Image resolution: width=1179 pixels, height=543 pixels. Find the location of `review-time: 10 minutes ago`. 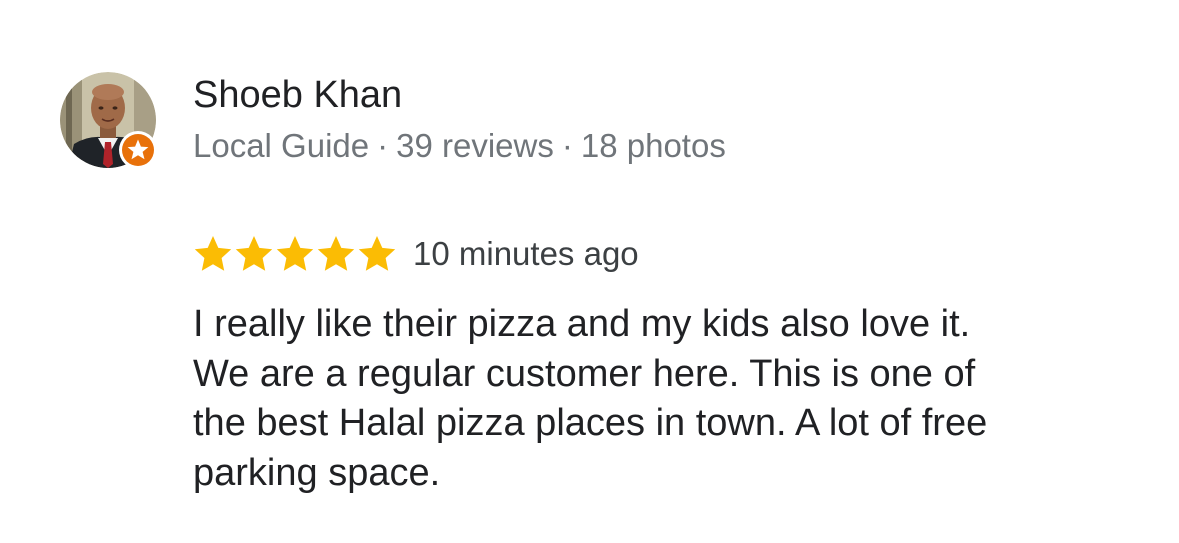

review-time: 10 minutes ago is located at coordinates (526, 253).